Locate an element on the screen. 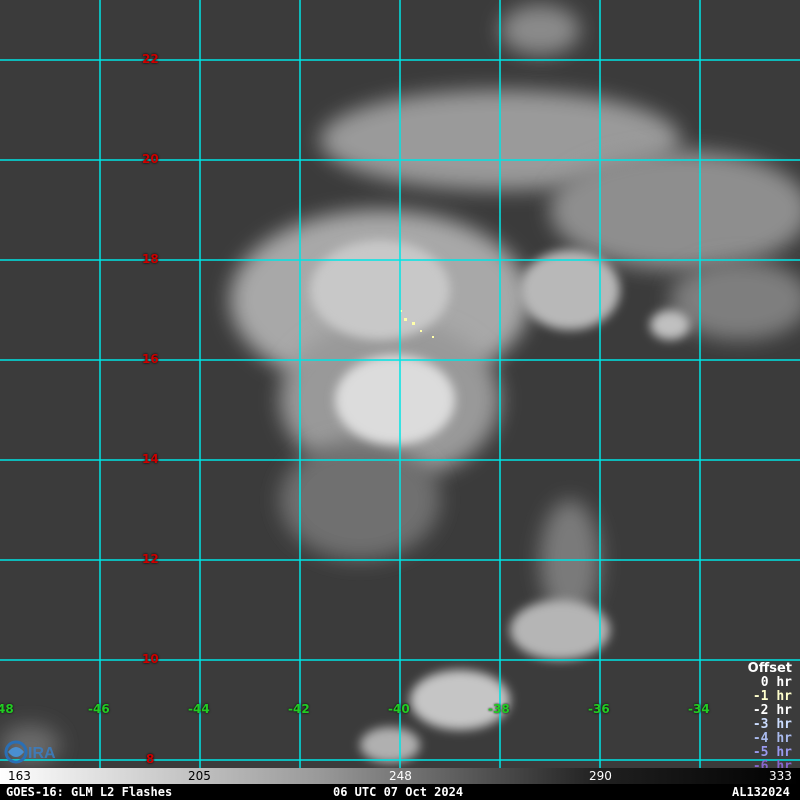 This screenshot has width=800, height=800. legend-entry: -5 hr is located at coordinates (772, 752).